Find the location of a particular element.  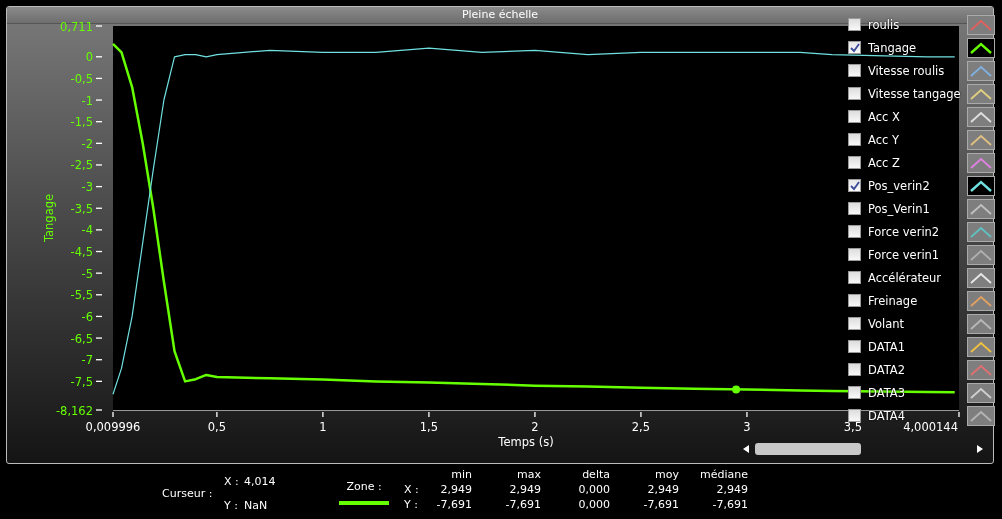

cursor-label: Curseur : is located at coordinates (188, 493).